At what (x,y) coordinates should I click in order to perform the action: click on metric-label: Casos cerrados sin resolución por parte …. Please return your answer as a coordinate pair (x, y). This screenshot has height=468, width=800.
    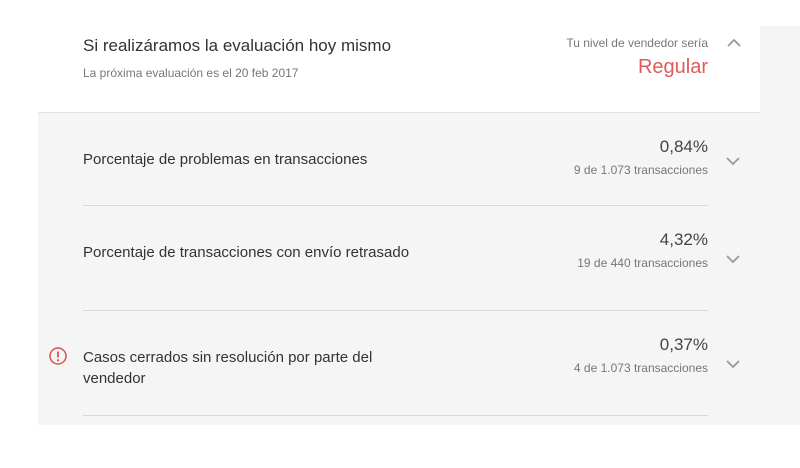
    Looking at the image, I should click on (228, 368).